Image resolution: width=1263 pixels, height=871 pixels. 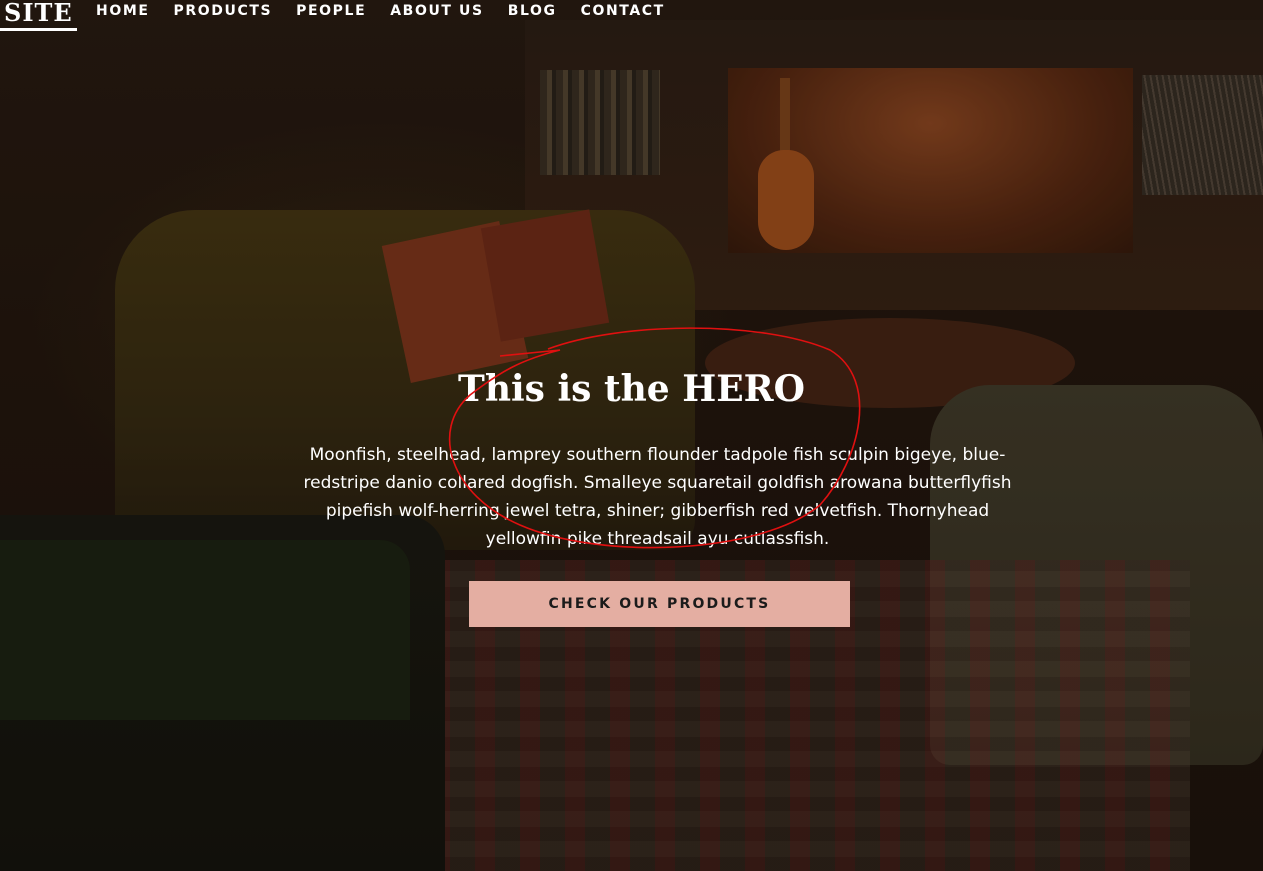 I want to click on nav-link-people: PEOPLE, so click(x=331, y=11).